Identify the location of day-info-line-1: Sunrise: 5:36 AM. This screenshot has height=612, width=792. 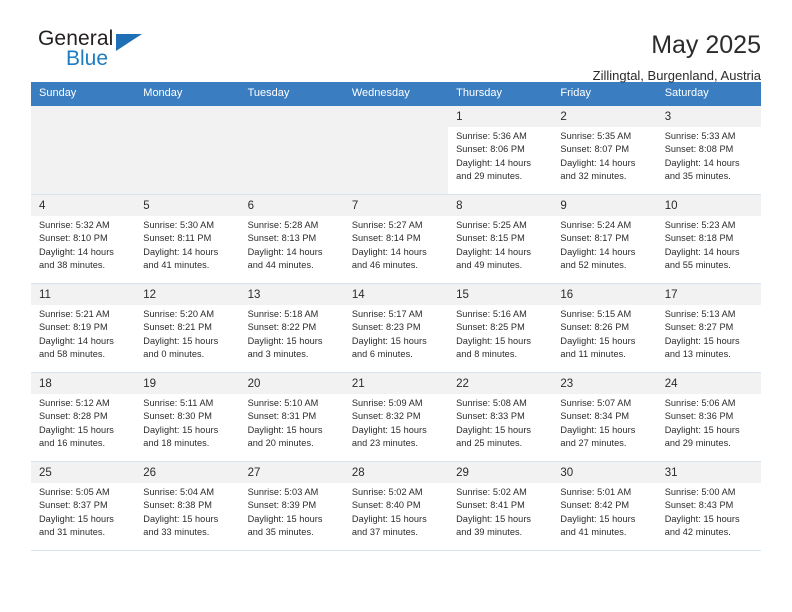
(491, 136).